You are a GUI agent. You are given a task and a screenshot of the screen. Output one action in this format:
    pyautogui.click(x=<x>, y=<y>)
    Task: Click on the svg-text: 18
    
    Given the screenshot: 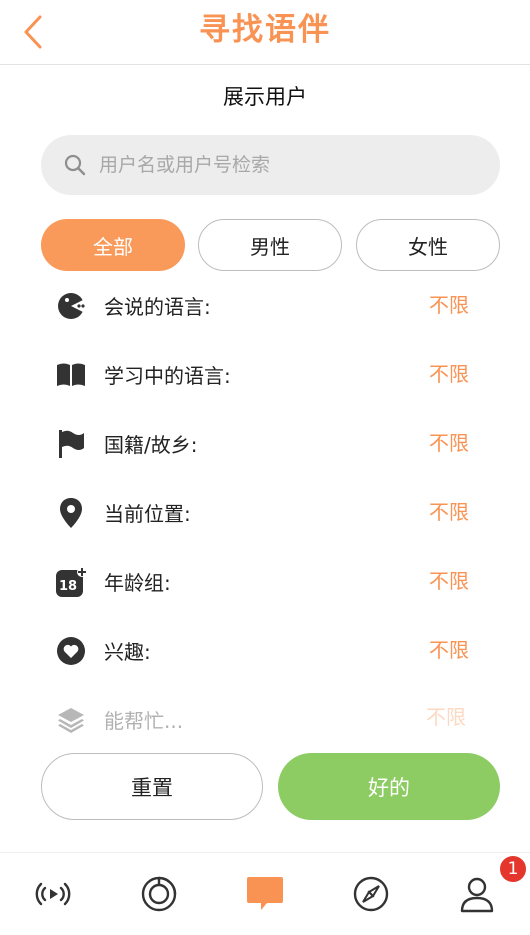 What is the action you would take?
    pyautogui.click(x=68, y=586)
    